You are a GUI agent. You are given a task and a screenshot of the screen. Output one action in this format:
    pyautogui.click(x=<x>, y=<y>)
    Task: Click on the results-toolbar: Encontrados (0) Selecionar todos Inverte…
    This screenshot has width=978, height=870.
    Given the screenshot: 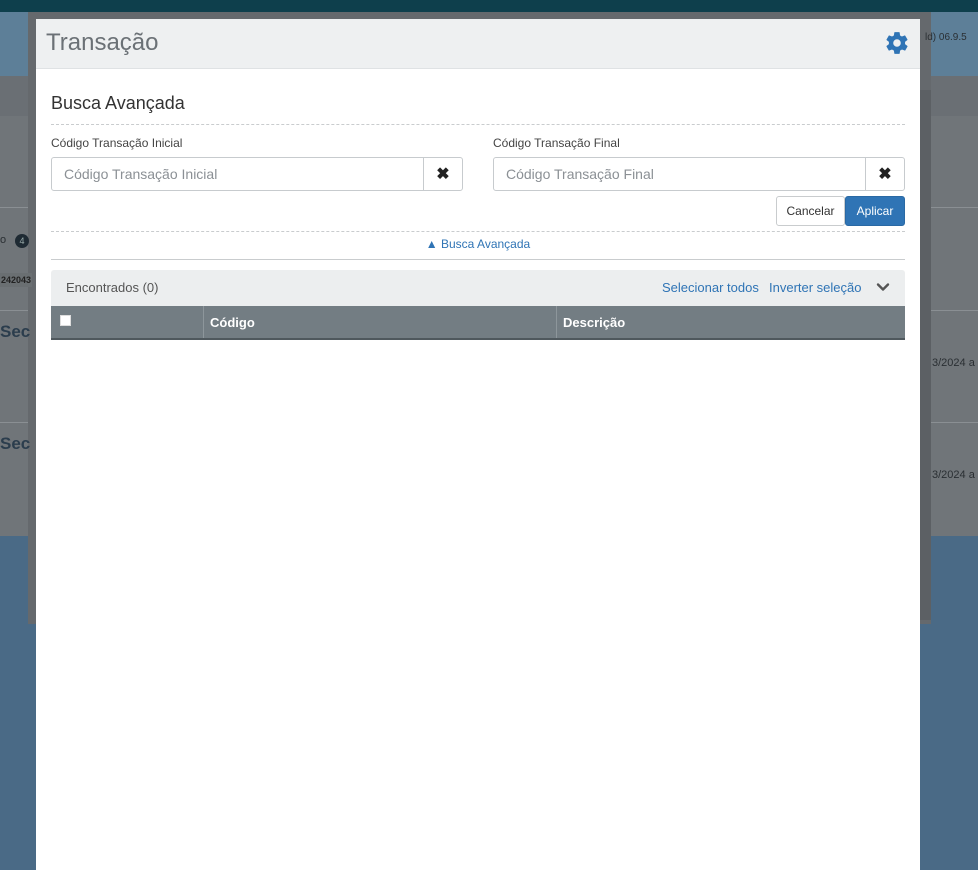 What is the action you would take?
    pyautogui.click(x=478, y=288)
    